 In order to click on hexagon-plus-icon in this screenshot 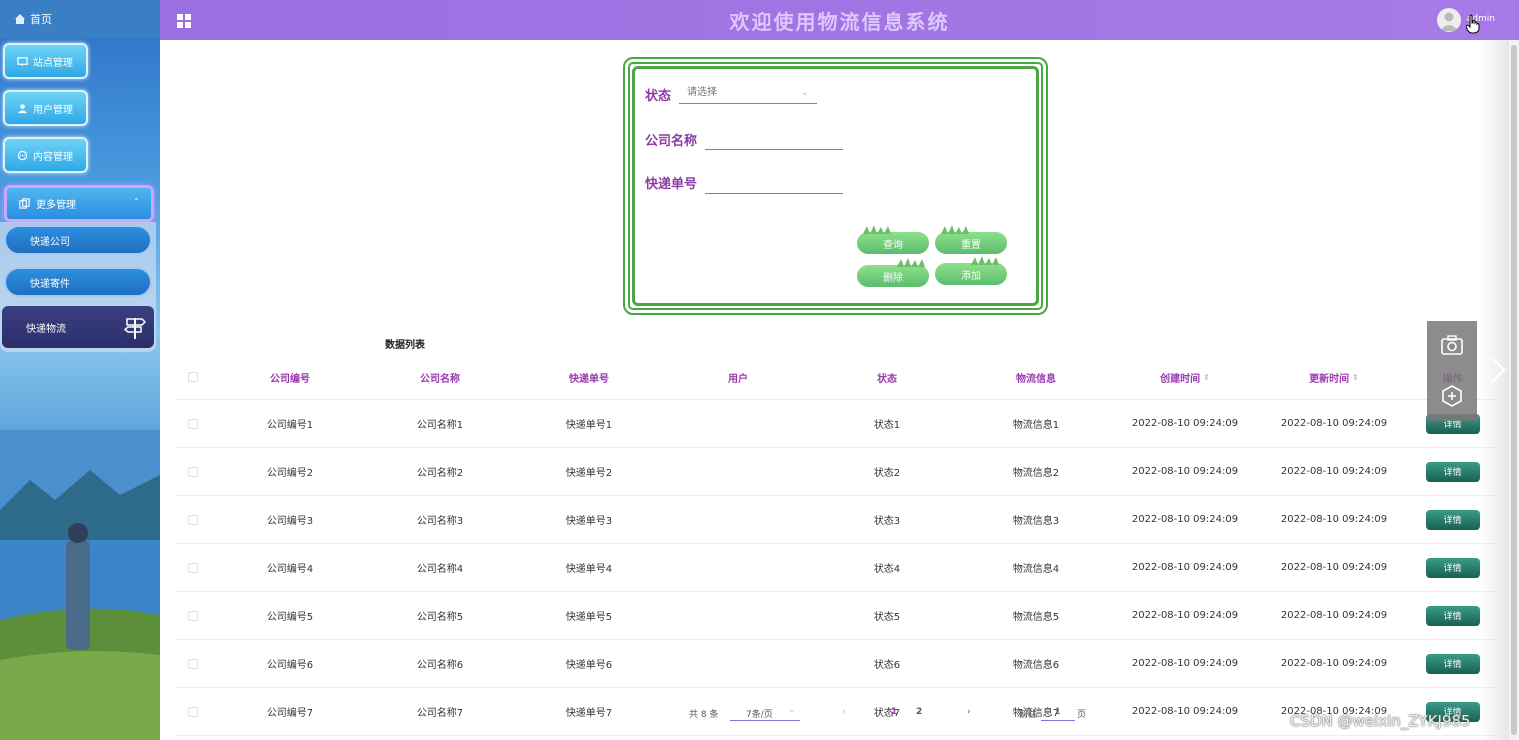, I will do `click(1452, 396)`.